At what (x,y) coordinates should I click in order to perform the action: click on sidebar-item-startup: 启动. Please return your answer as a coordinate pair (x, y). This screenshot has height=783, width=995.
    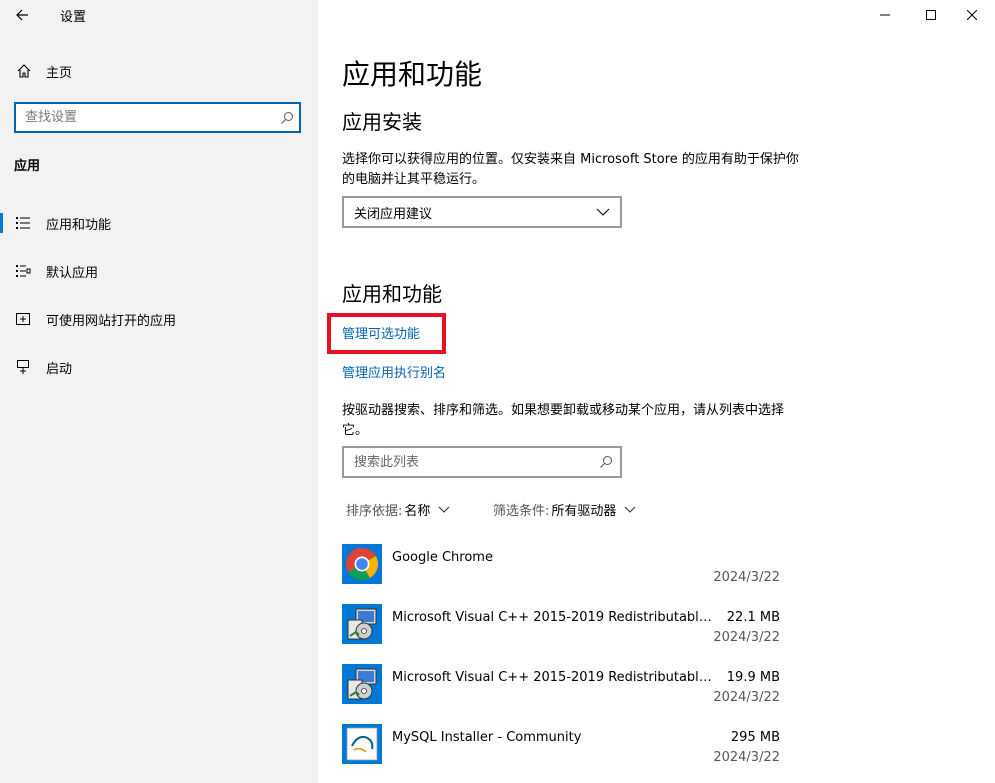
    Looking at the image, I should click on (159, 367).